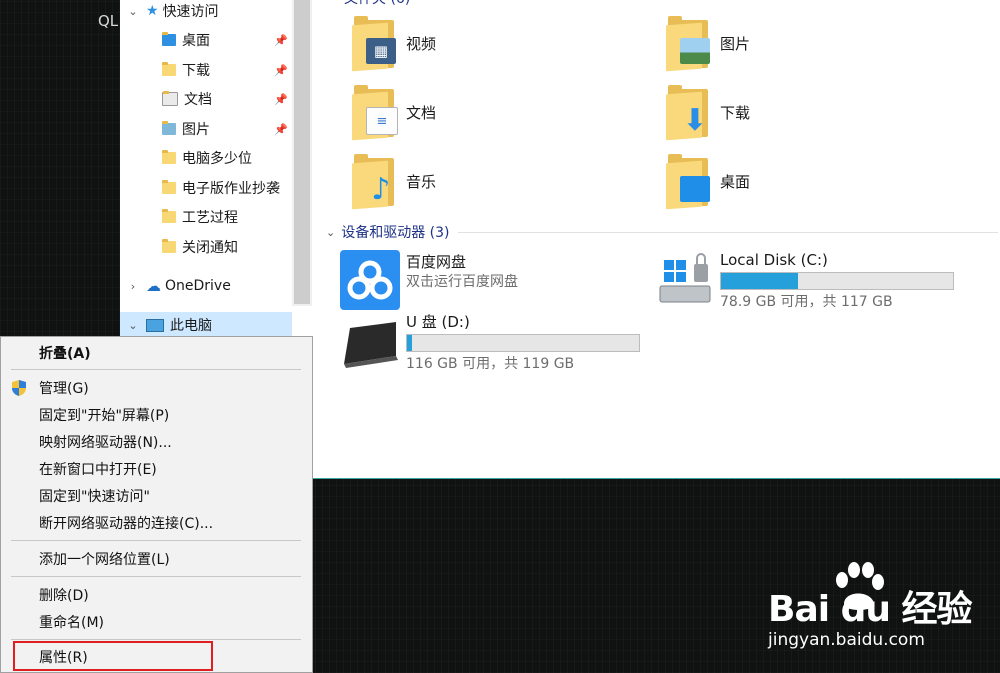  What do you see at coordinates (196, 130) in the screenshot?
I see `nav-item-label: 图片` at bounding box center [196, 130].